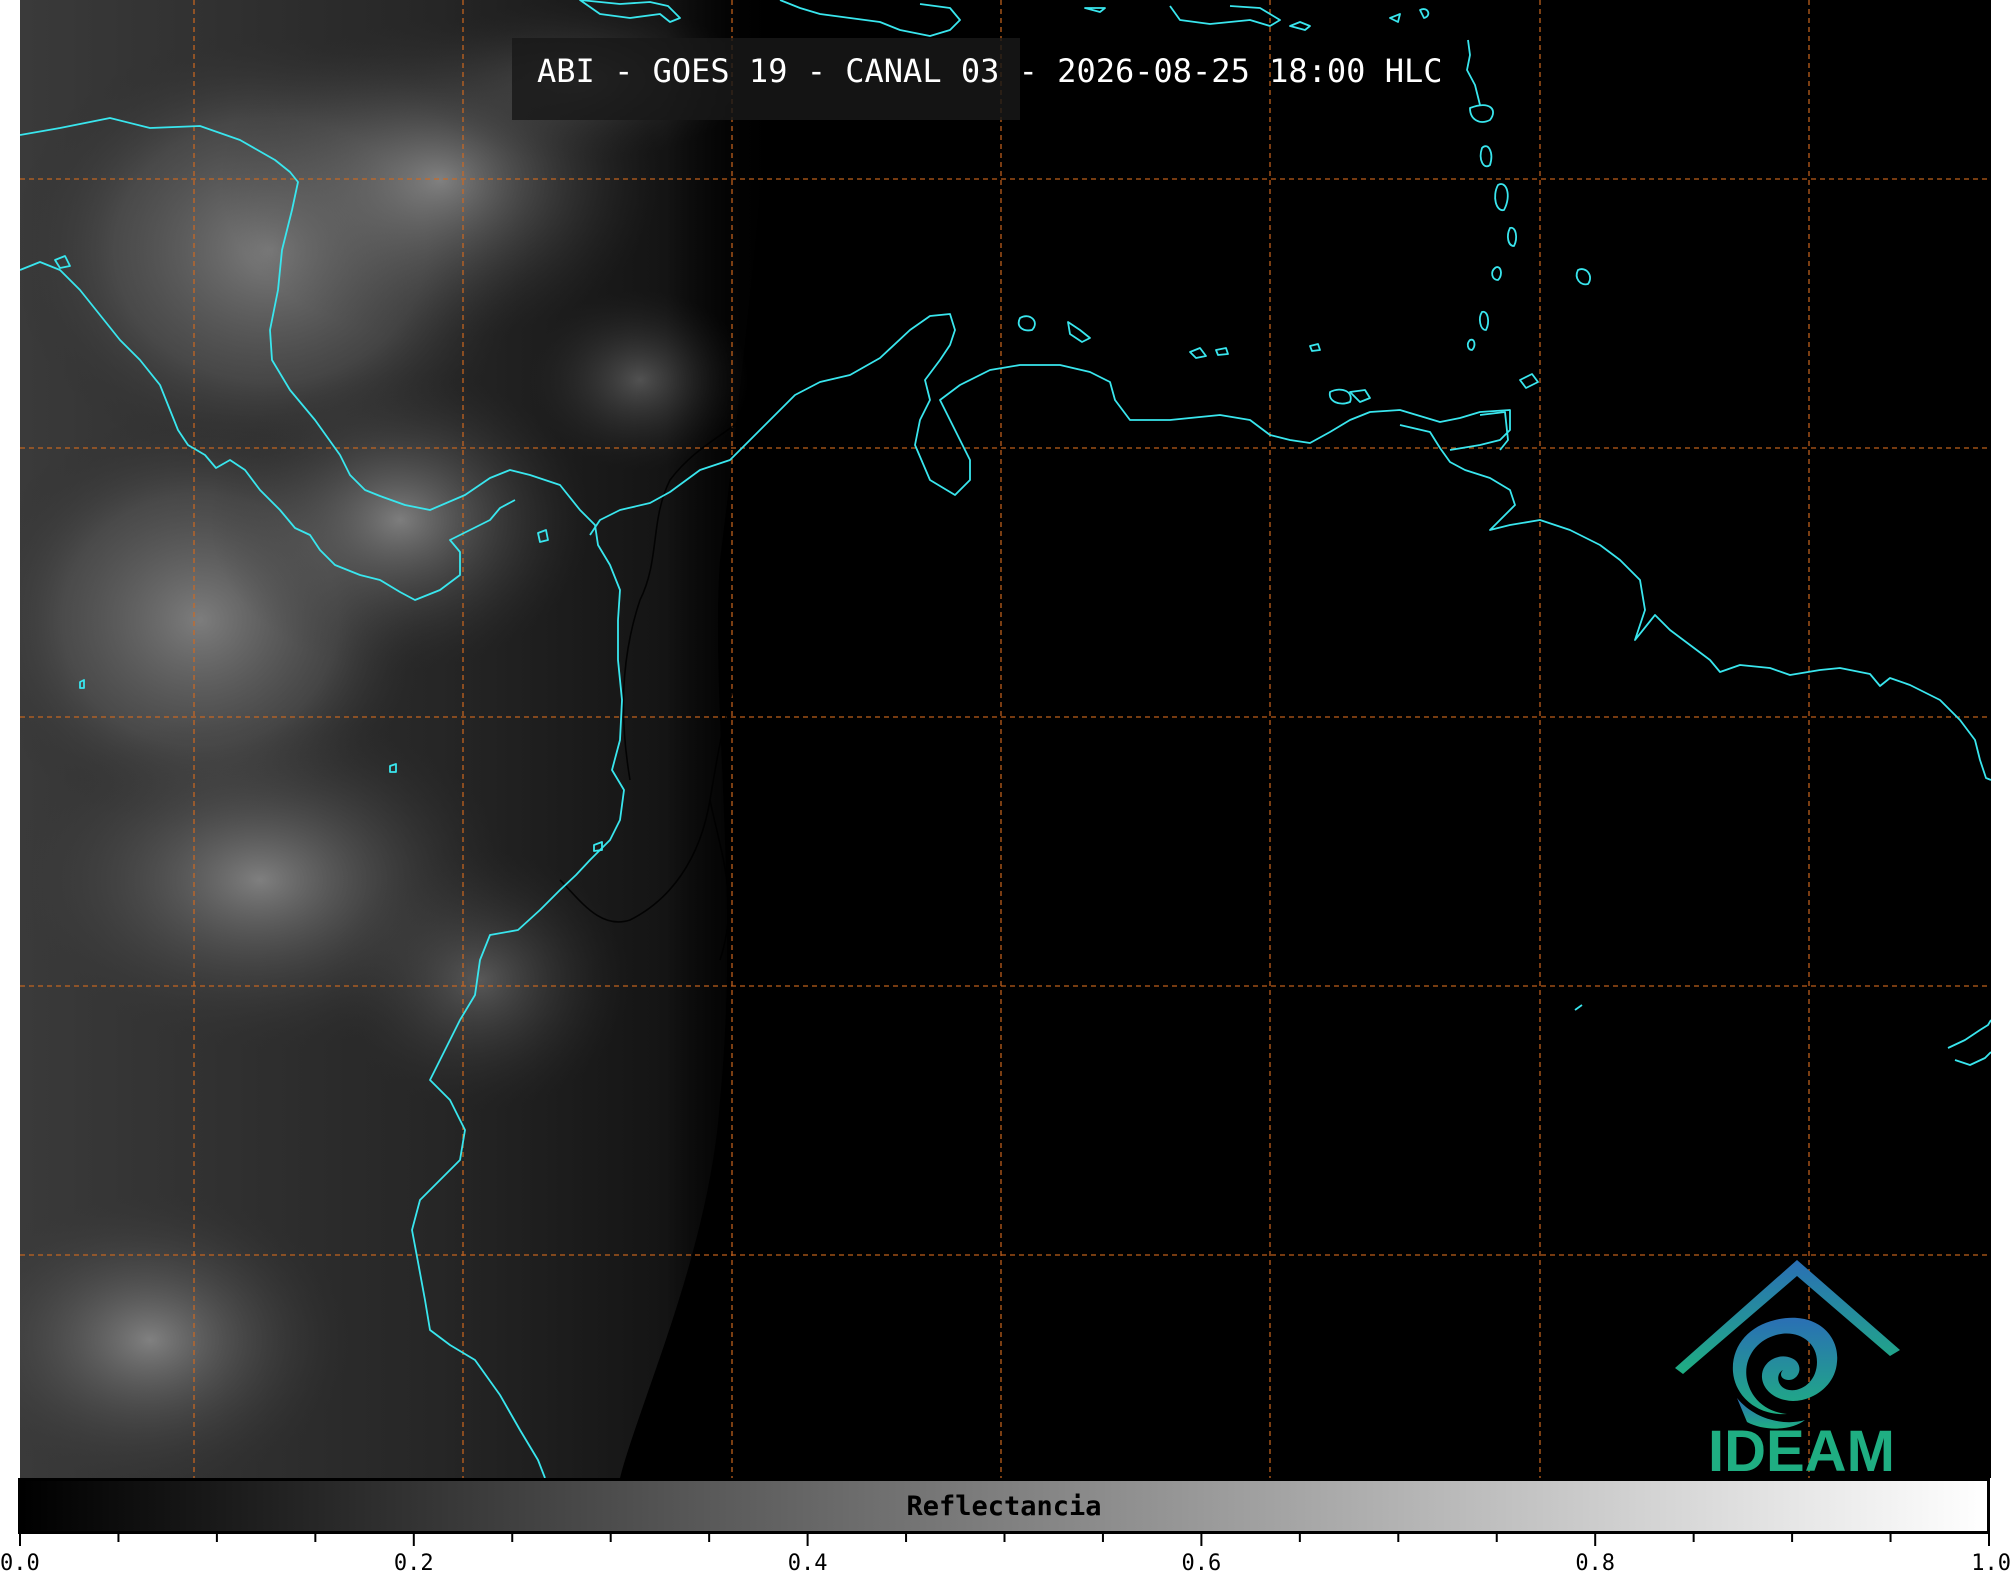 This screenshot has width=2011, height=1577. I want to click on reflectance-colorbar: Reflectancia, so click(1004, 1506).